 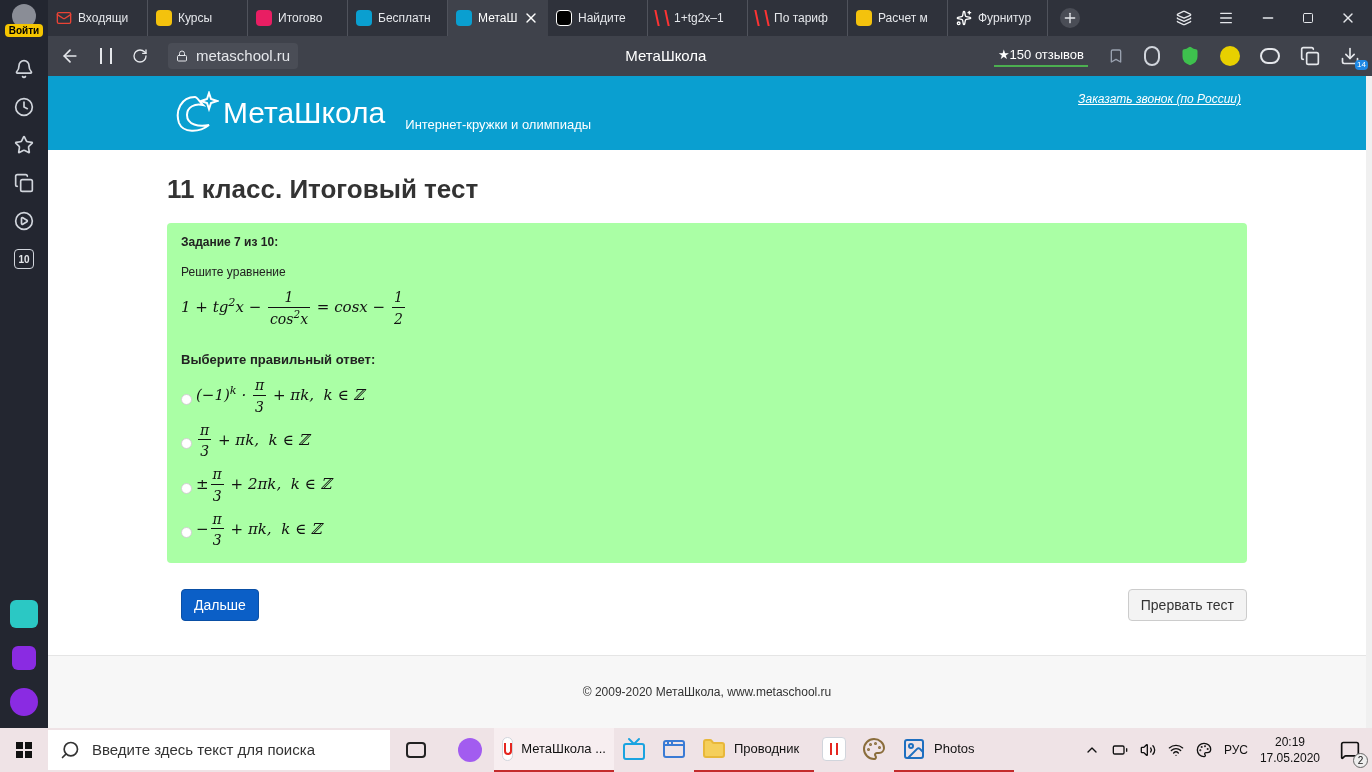 What do you see at coordinates (24, 259) in the screenshot?
I see `counter-icon: 10` at bounding box center [24, 259].